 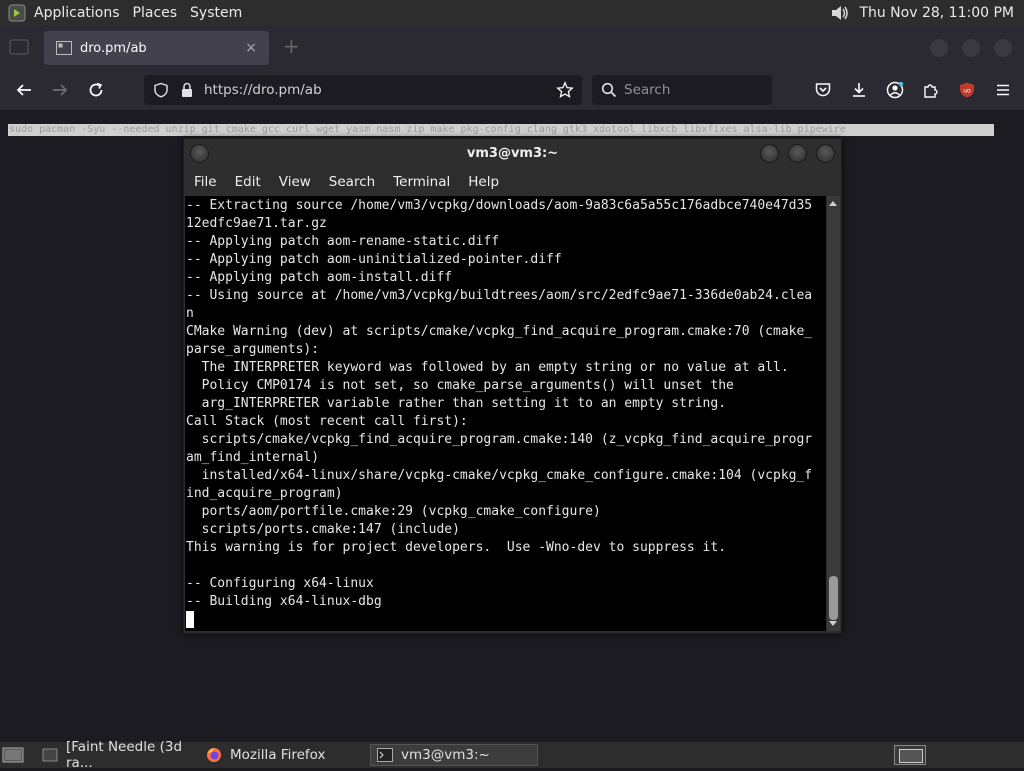 I want to click on close-window-button, so click(x=1003, y=48).